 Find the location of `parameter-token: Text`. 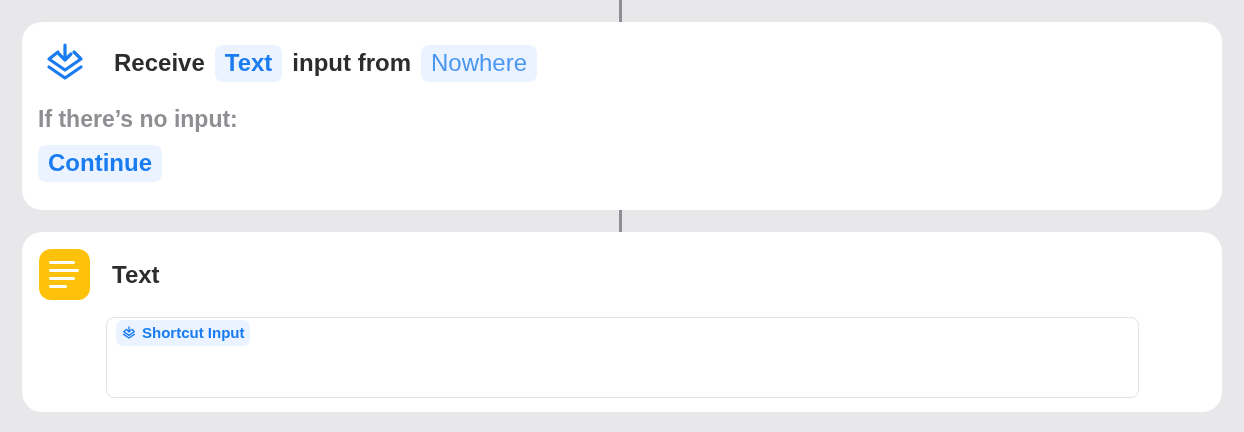

parameter-token: Text is located at coordinates (248, 63).